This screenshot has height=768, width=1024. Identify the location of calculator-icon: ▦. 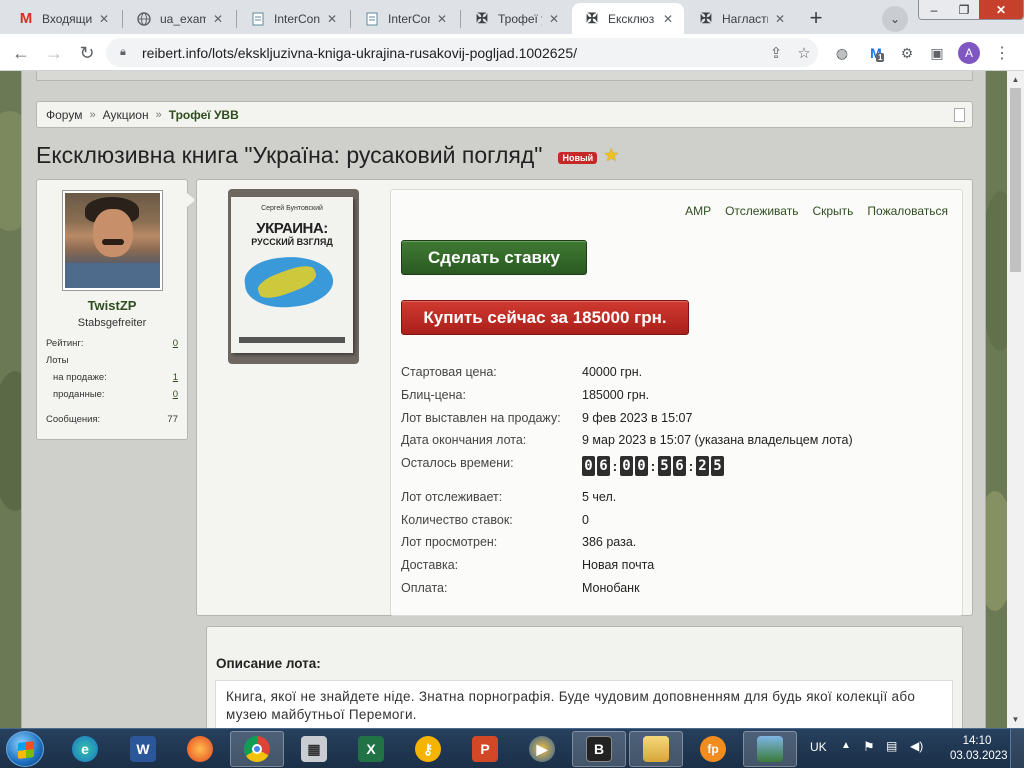
(314, 749).